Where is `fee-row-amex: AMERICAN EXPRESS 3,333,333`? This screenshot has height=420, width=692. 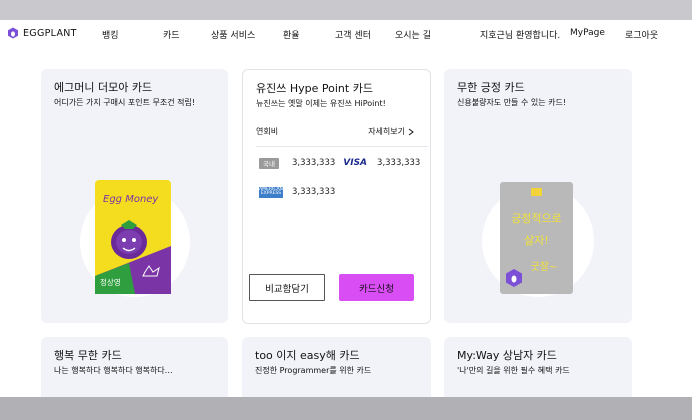 fee-row-amex: AMERICAN EXPRESS 3,333,333 is located at coordinates (297, 192).